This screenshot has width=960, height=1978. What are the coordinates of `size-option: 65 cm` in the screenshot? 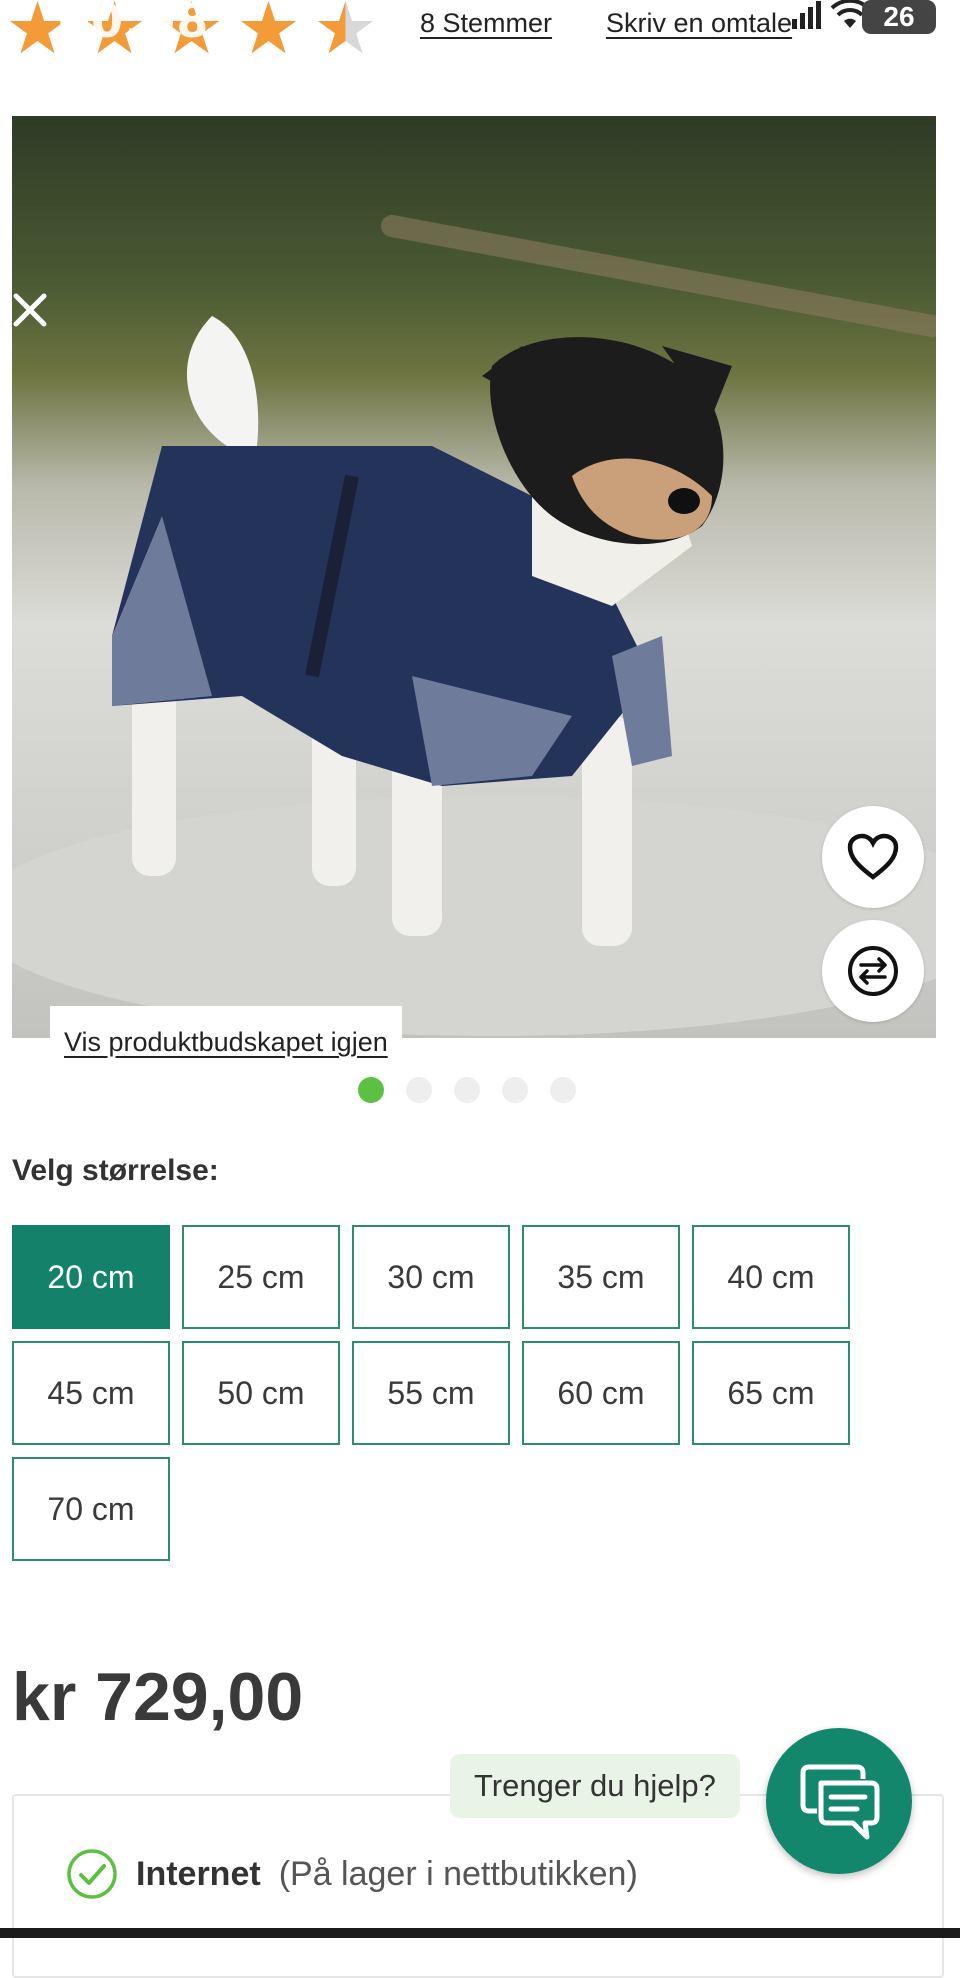 It's located at (771, 1393).